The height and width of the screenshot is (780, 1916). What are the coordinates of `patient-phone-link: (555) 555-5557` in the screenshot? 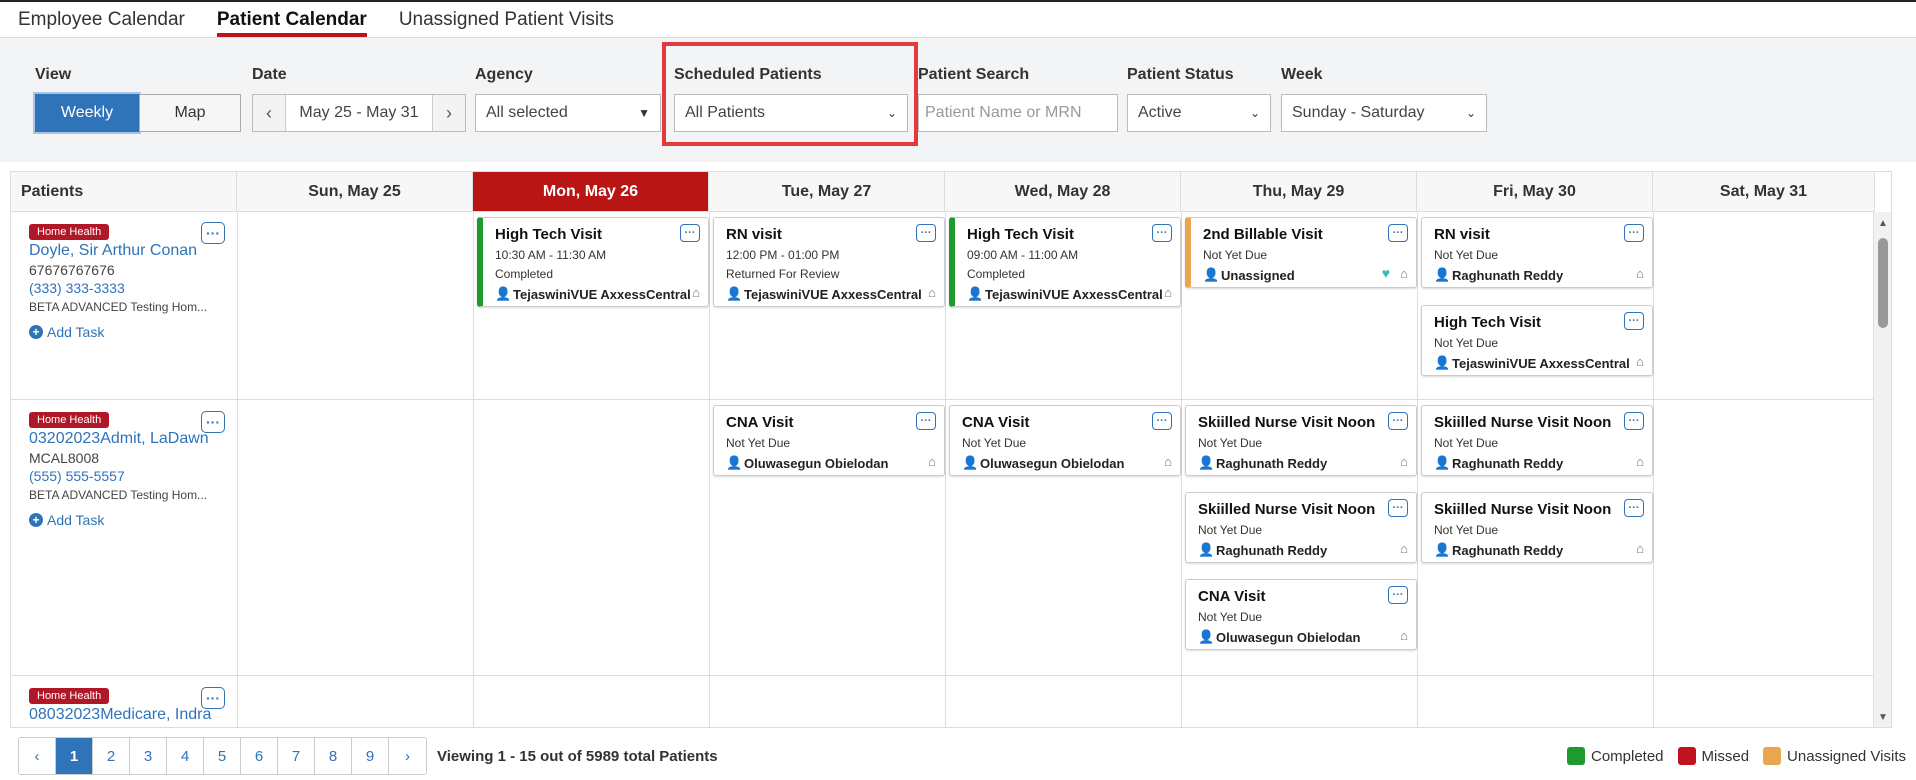 It's located at (132, 476).